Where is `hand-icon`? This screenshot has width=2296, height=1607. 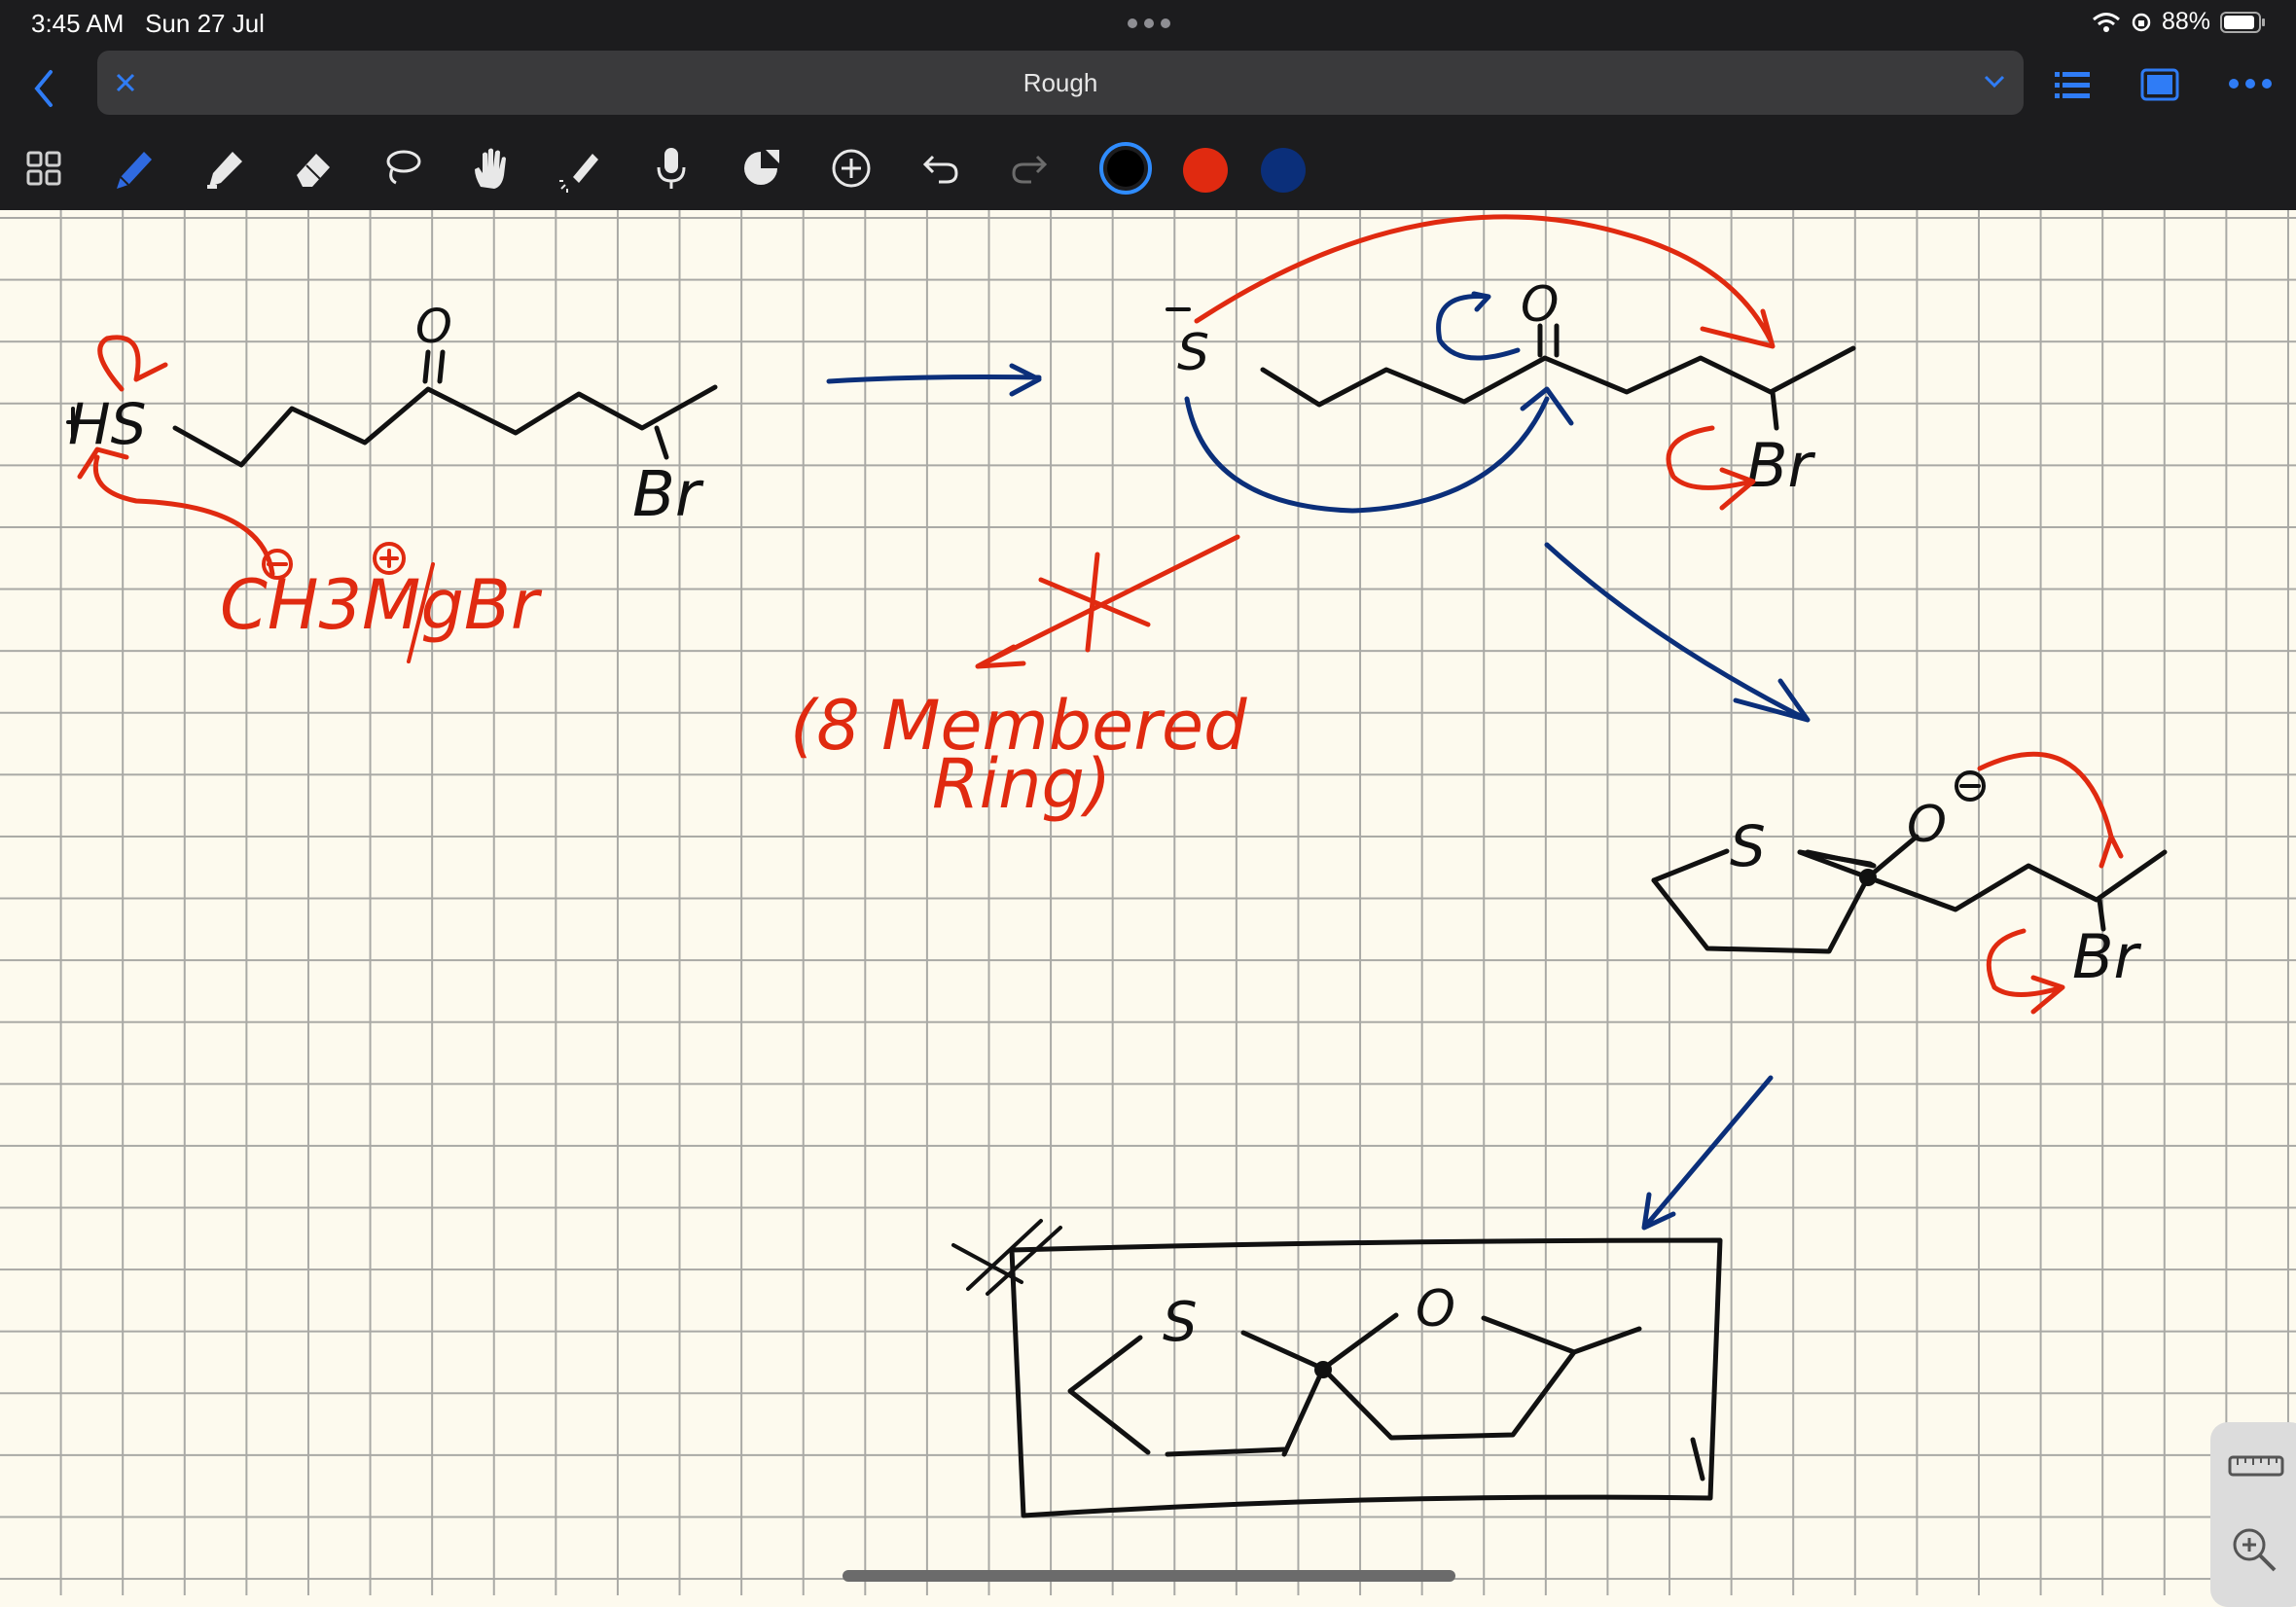
hand-icon is located at coordinates (491, 168).